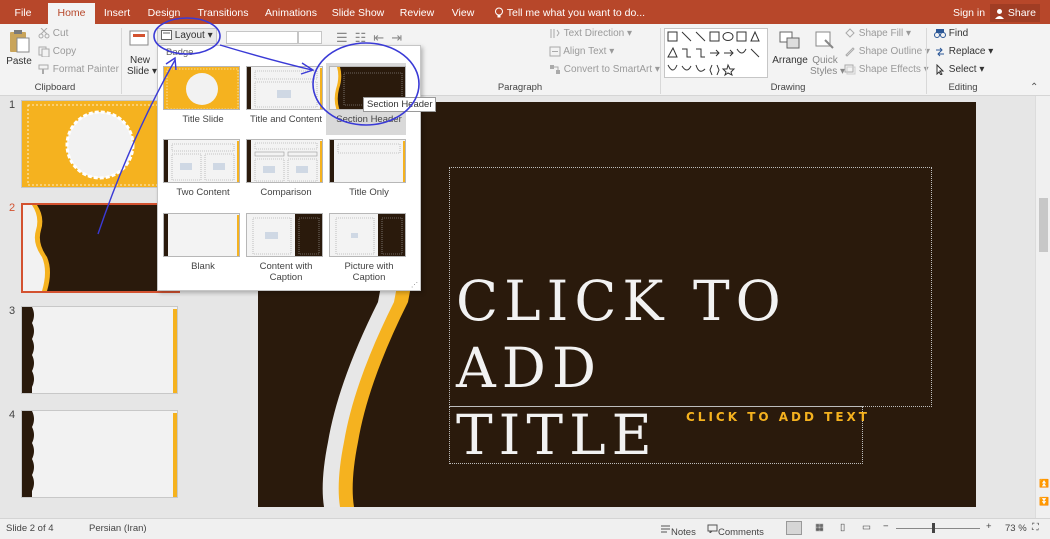  I want to click on new-slide-icon, so click(139, 38).